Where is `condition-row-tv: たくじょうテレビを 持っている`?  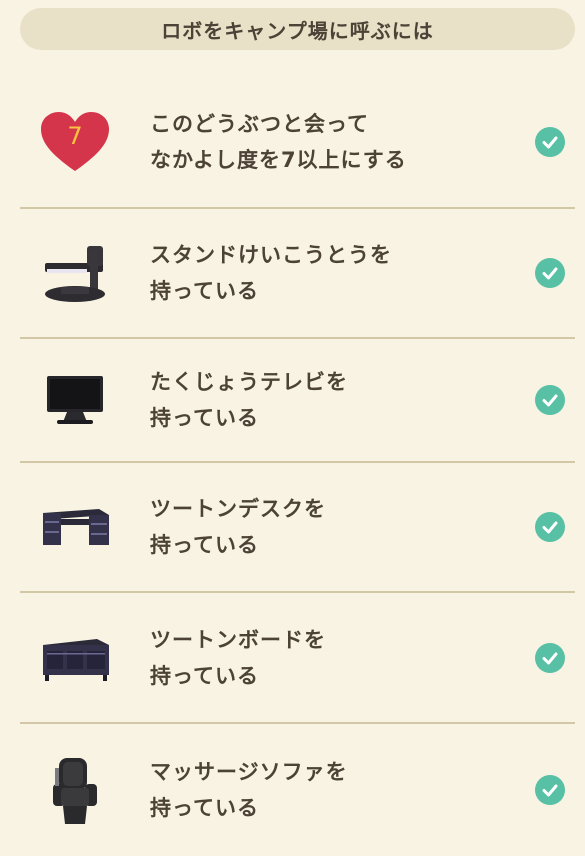 condition-row-tv: たくじょうテレビを 持っている is located at coordinates (297, 401).